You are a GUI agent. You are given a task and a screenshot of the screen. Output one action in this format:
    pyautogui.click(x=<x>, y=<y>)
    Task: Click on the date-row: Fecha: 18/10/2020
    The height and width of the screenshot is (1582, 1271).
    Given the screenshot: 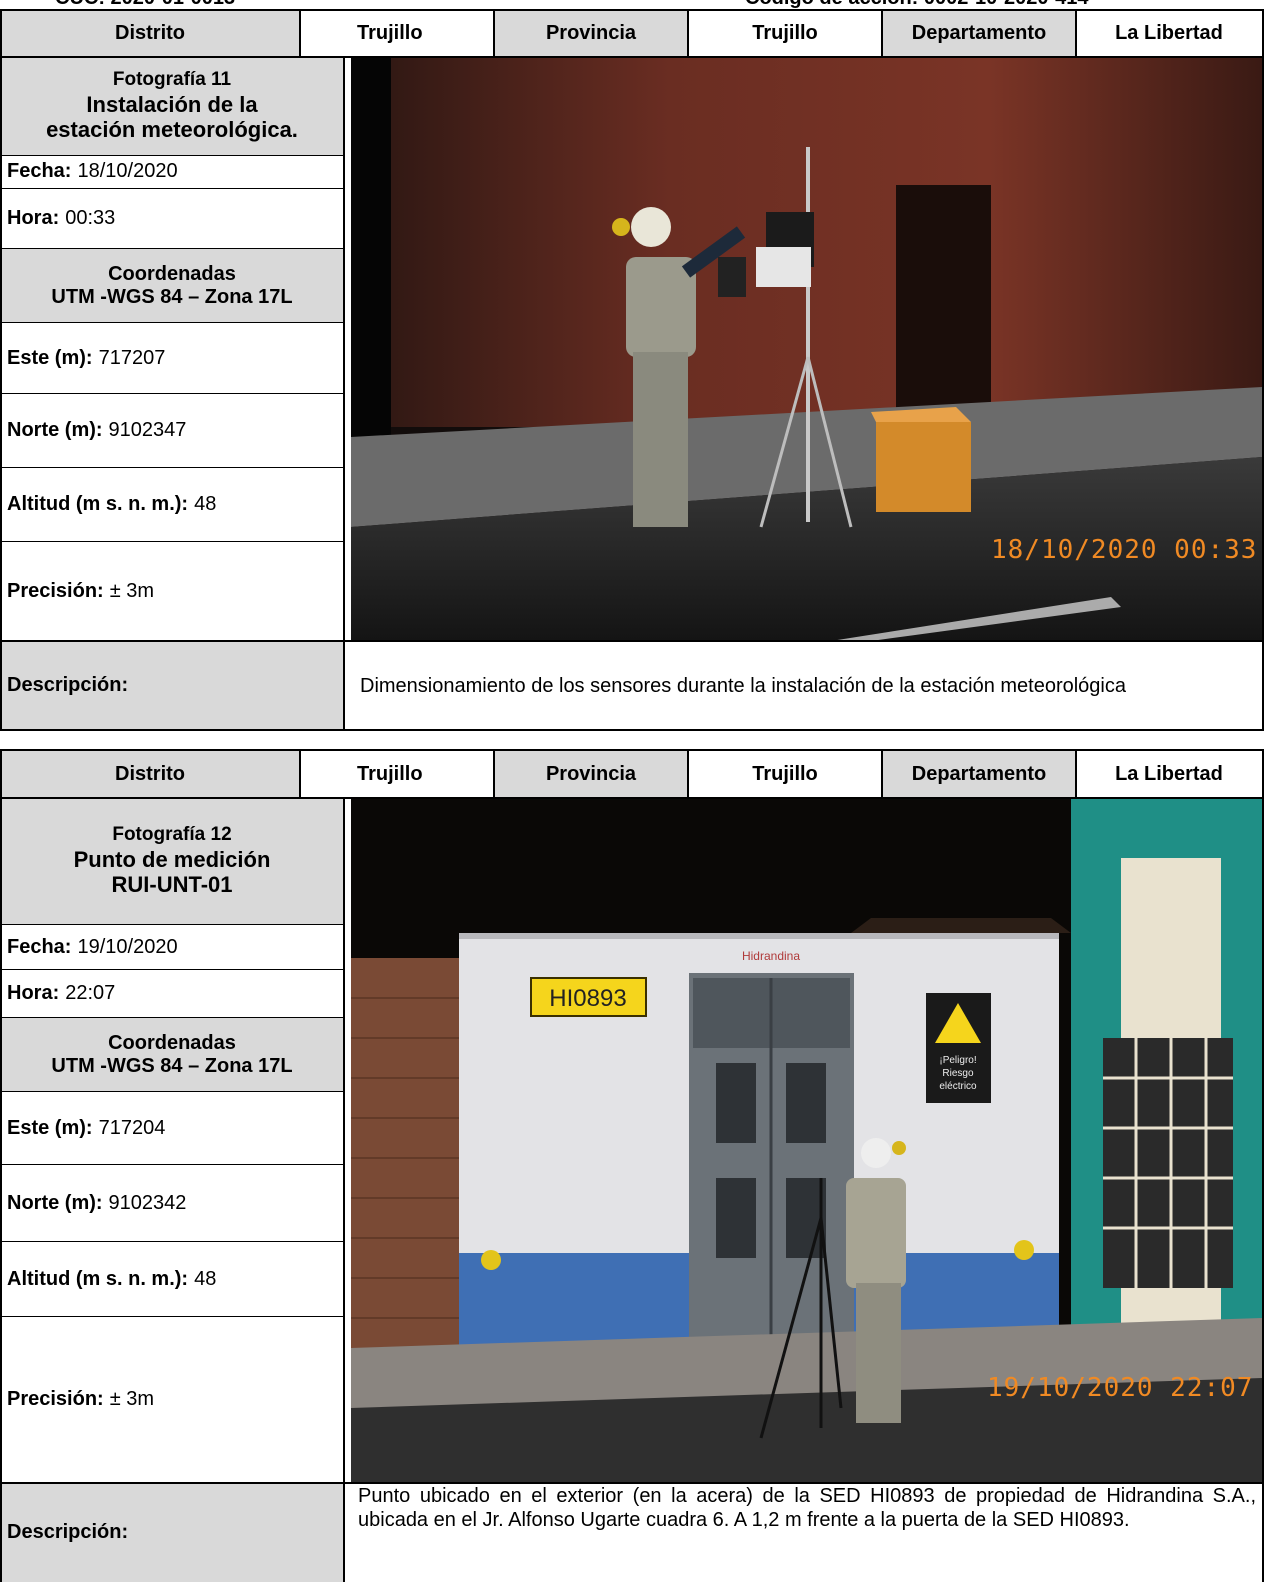 What is the action you would take?
    pyautogui.click(x=92, y=171)
    